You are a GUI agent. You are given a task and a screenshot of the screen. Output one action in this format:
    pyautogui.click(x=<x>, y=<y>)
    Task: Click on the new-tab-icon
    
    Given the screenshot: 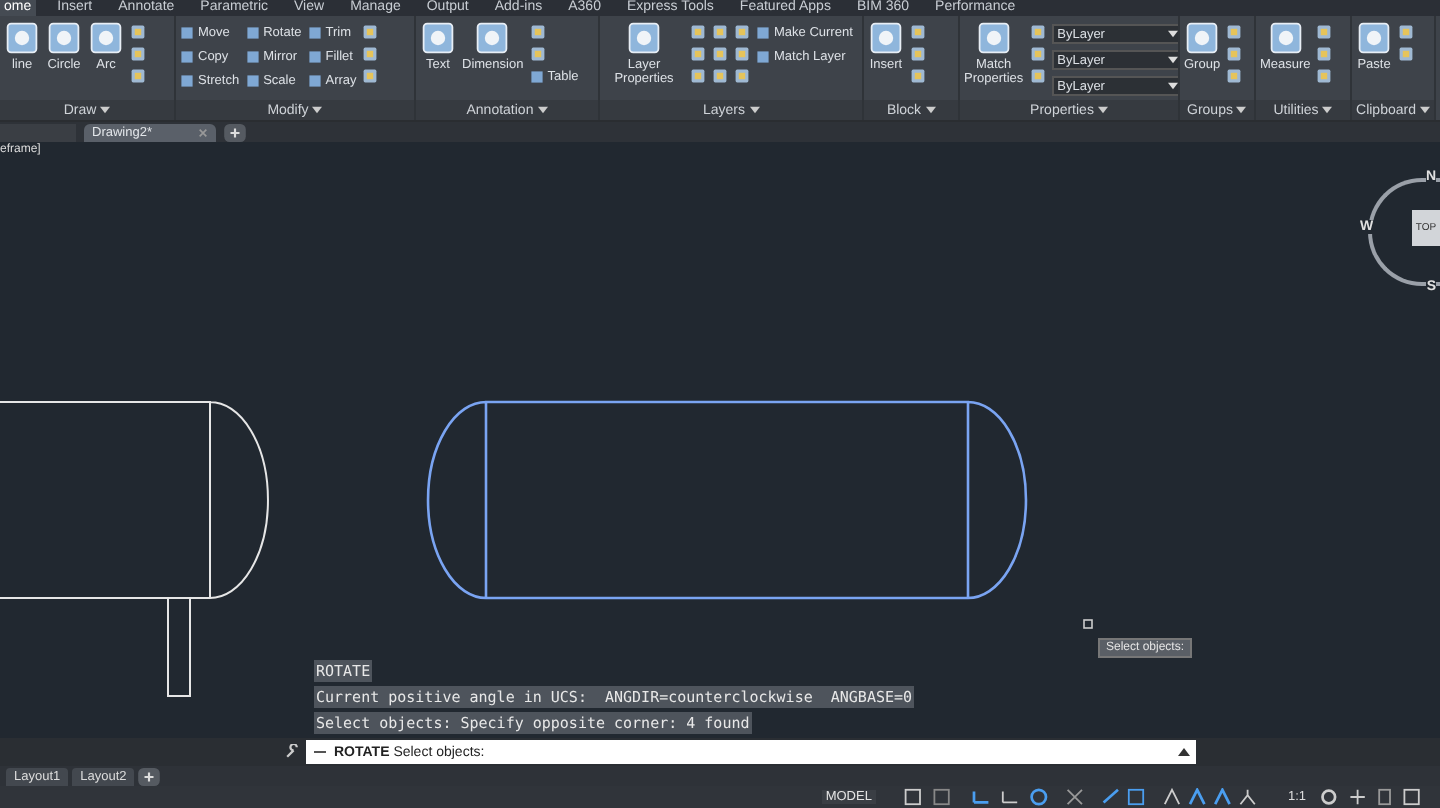 What is the action you would take?
    pyautogui.click(x=235, y=133)
    